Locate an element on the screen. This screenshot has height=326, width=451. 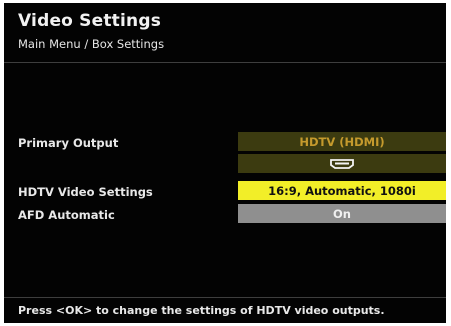
hdtv-video-settings-value: 16:9, Automatic, 1080i is located at coordinates (342, 190).